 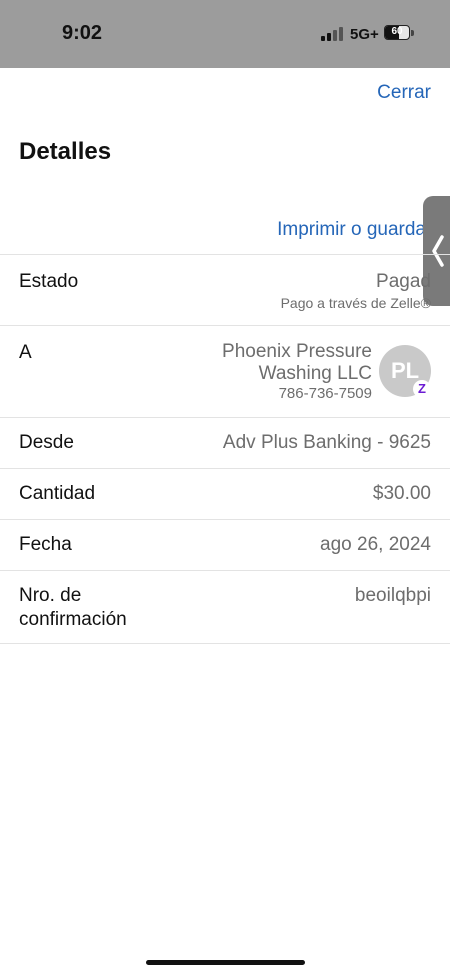 What do you see at coordinates (438, 251) in the screenshot?
I see `chevron-left-icon` at bounding box center [438, 251].